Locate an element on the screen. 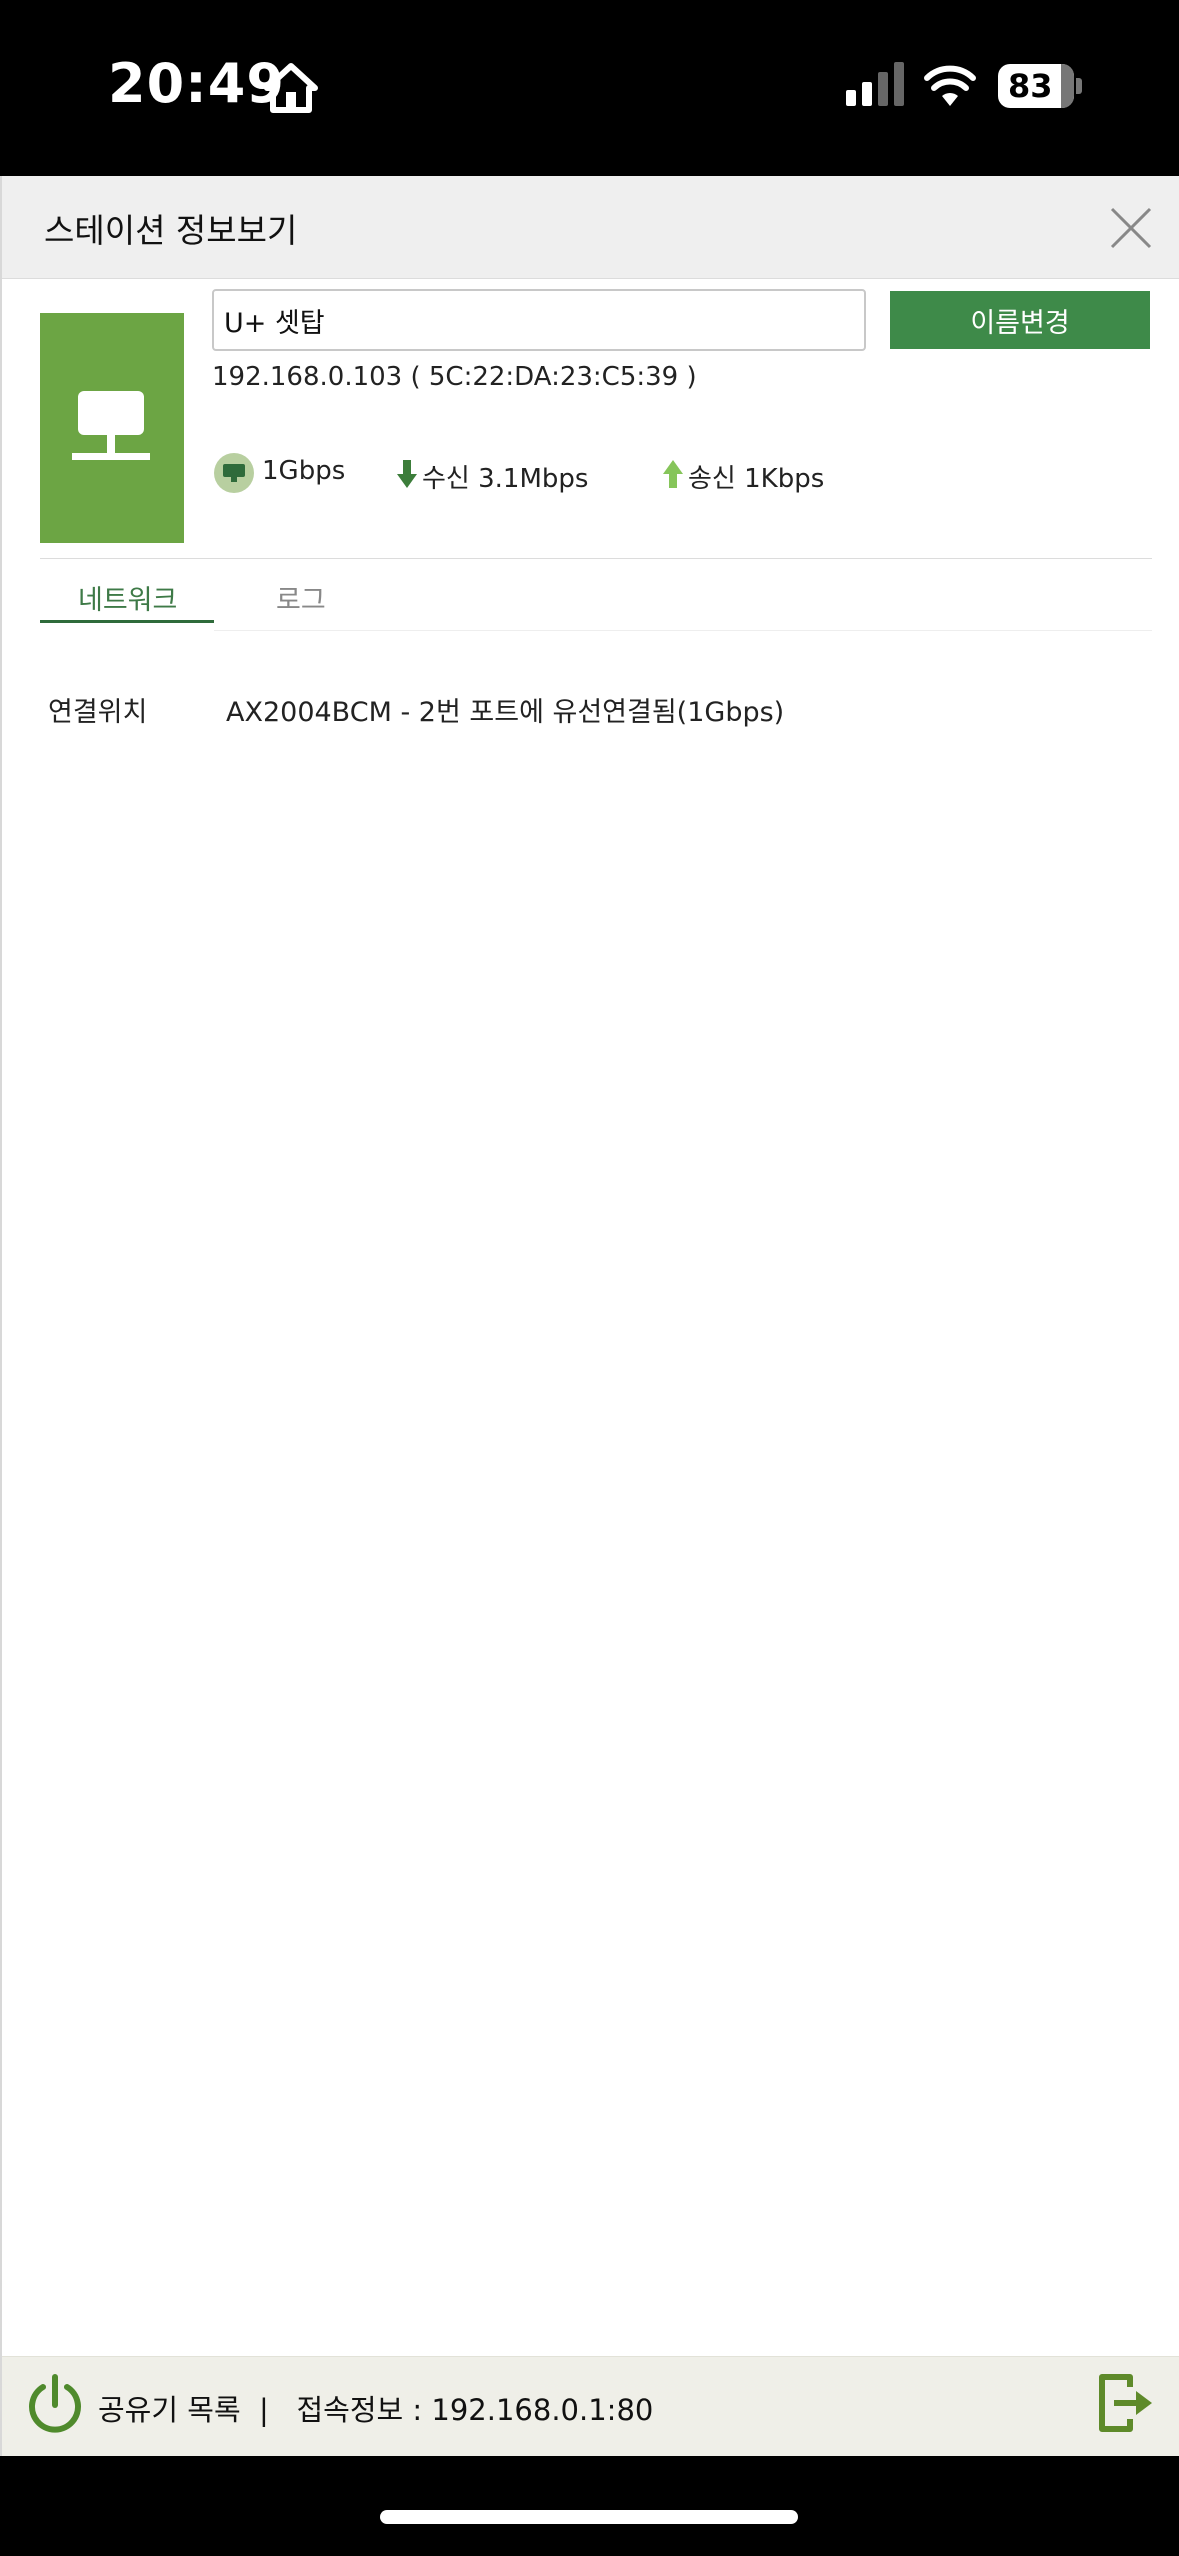 The image size is (1179, 2556). active-tab-indicator is located at coordinates (127, 621).